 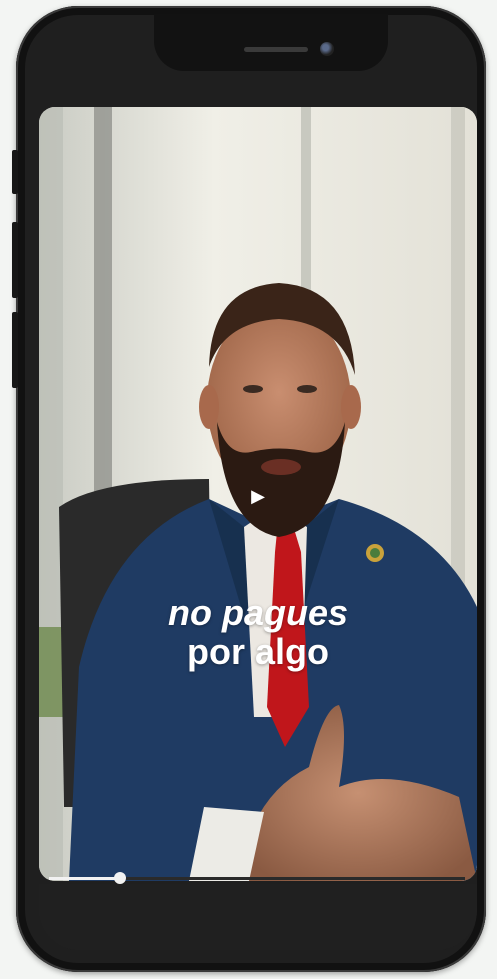 I want to click on volume-up-button, so click(x=15, y=260).